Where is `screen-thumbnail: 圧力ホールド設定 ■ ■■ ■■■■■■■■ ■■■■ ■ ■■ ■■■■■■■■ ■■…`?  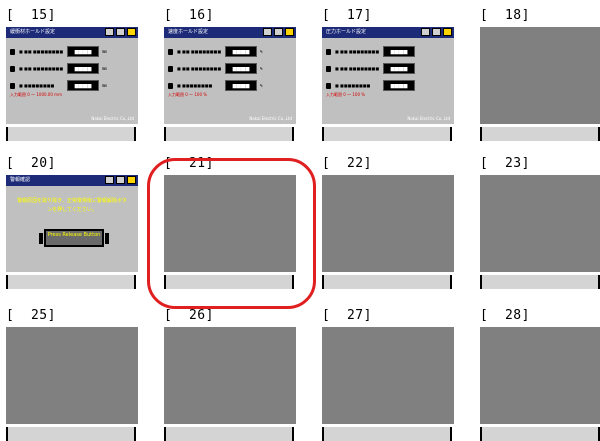
screen-thumbnail: 圧力ホールド設定 ■ ■■ ■■■■■■■■ ■■■■ ■ ■■ ■■■■■■■■ ■■… is located at coordinates (388, 75).